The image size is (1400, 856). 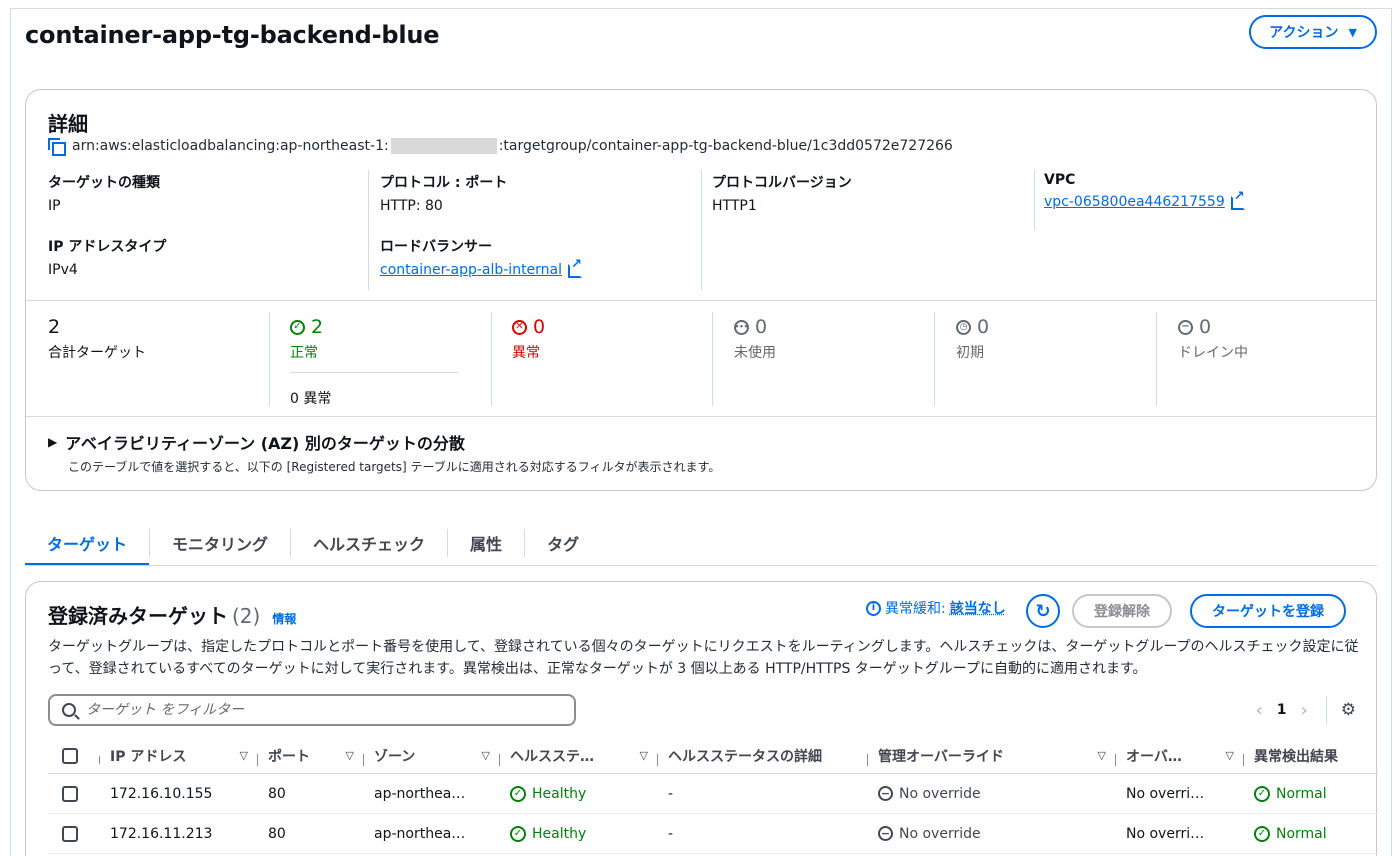 I want to click on refresh-icon: ↻, so click(x=1043, y=611).